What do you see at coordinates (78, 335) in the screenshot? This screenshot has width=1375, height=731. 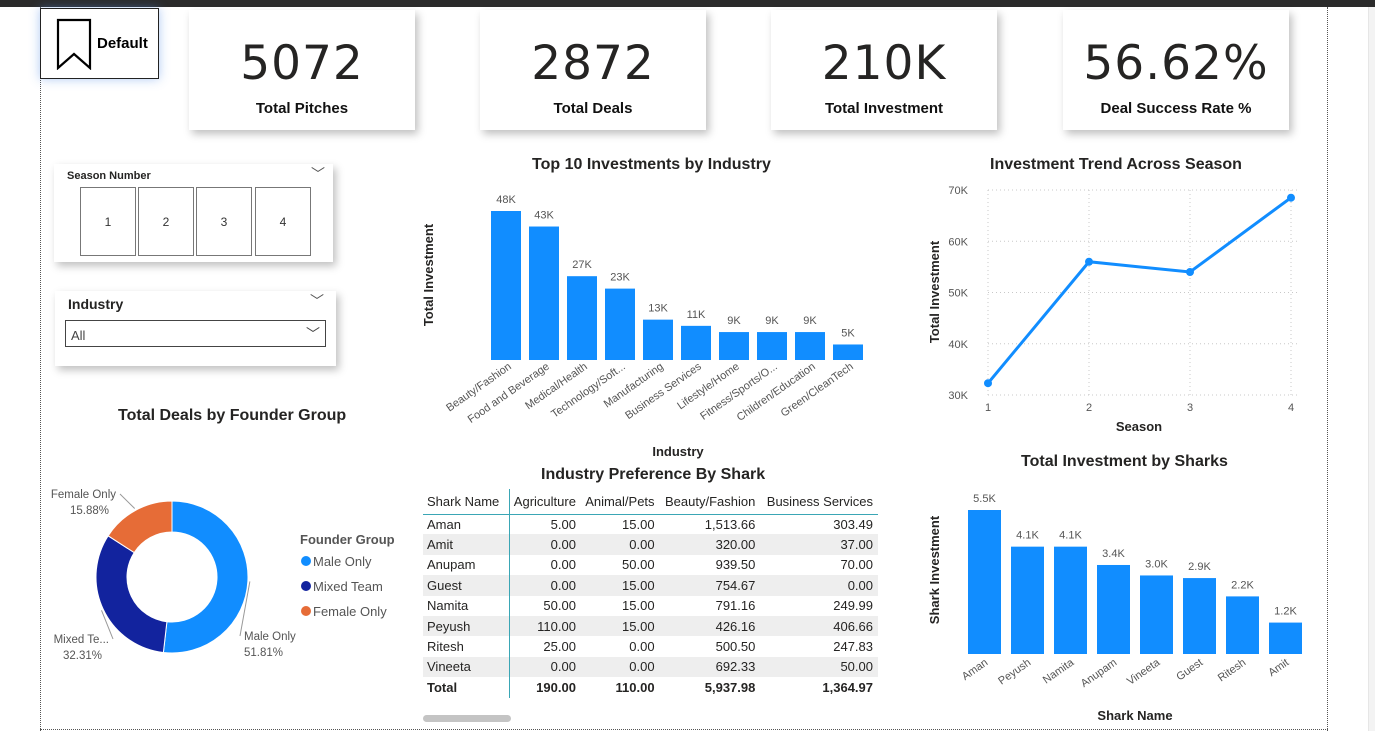 I see `industry-selected-value: All` at bounding box center [78, 335].